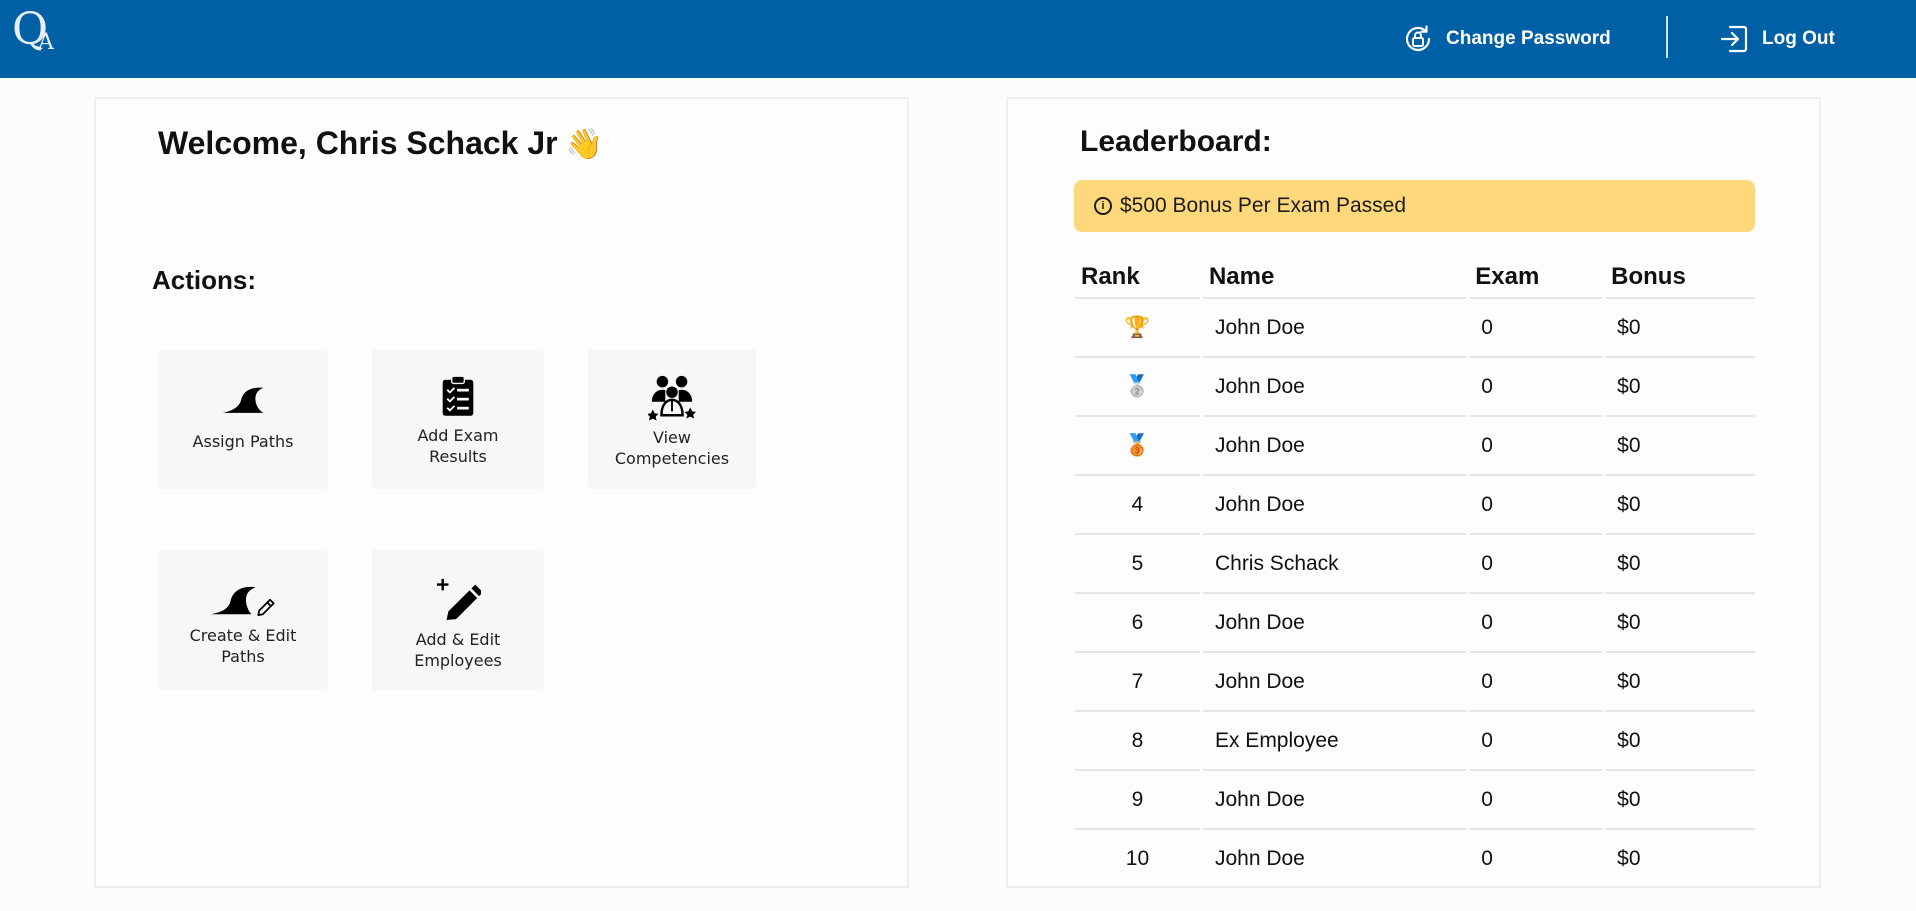 This screenshot has width=1916, height=911. I want to click on rank-number: 4, so click(1137, 505).